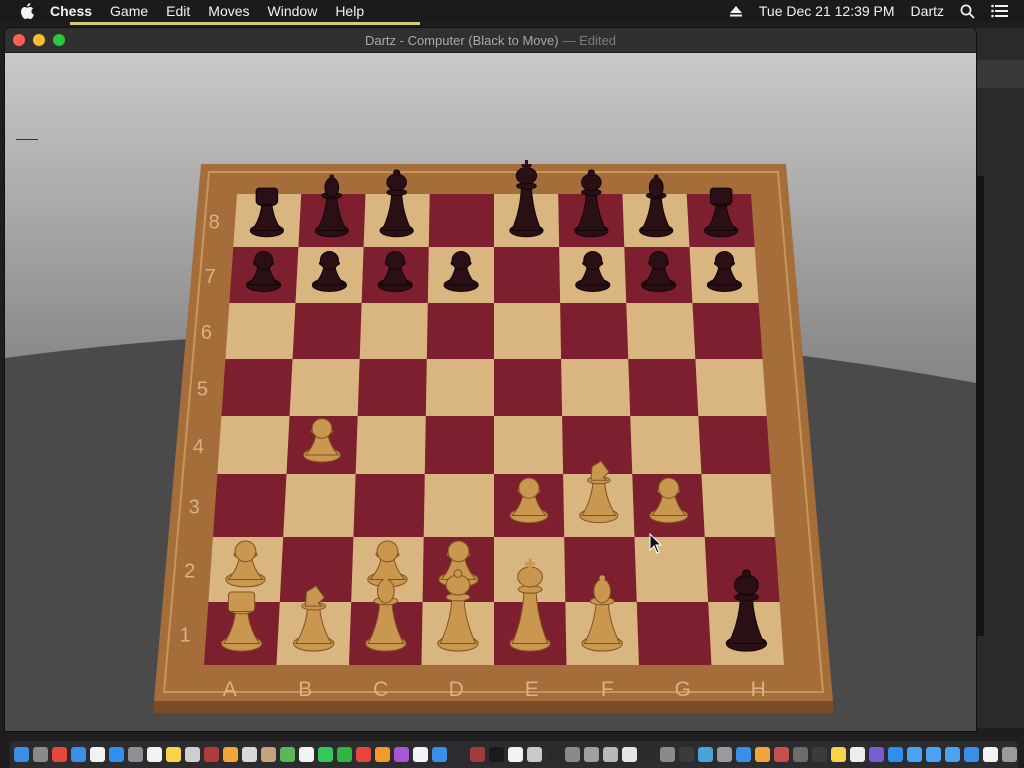 Image resolution: width=1024 pixels, height=768 pixels. I want to click on disk-utility-icon, so click(591, 754).